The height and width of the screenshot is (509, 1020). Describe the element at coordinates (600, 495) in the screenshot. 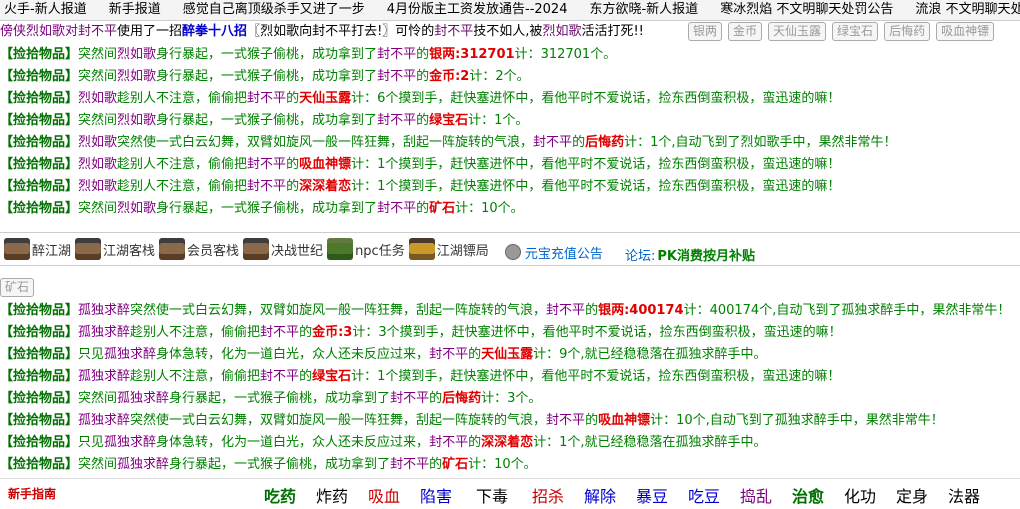

I see `command-button: 解除` at that location.